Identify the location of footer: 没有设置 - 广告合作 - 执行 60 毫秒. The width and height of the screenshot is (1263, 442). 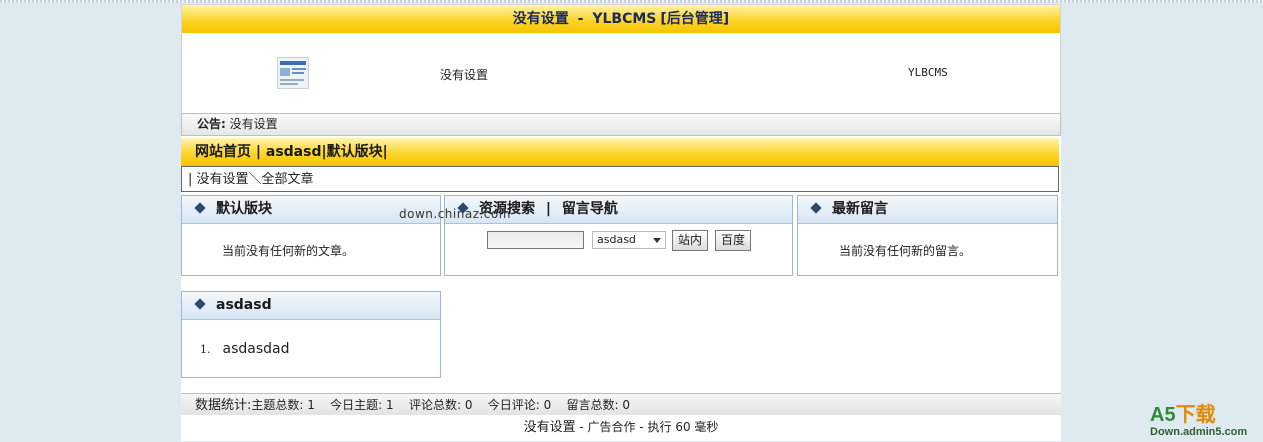
(621, 427).